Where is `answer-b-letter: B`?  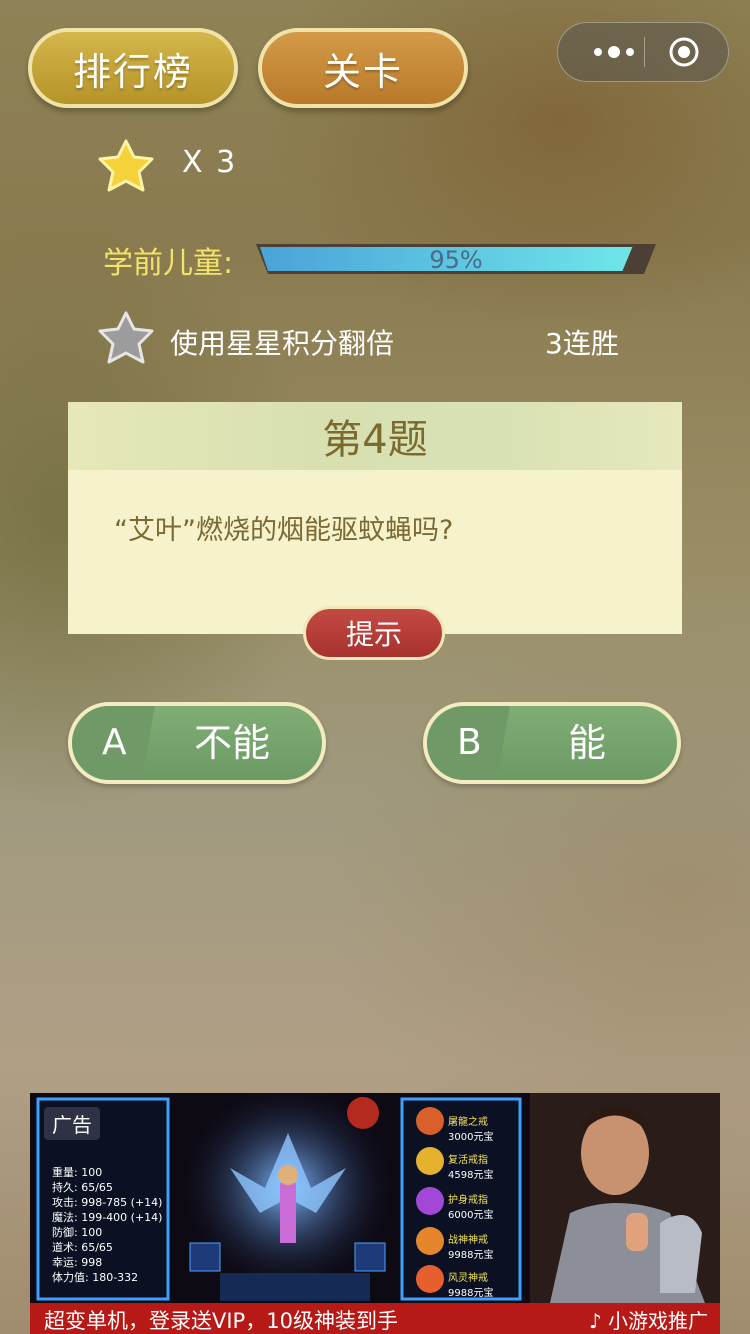
answer-b-letter: B is located at coordinates (469, 742).